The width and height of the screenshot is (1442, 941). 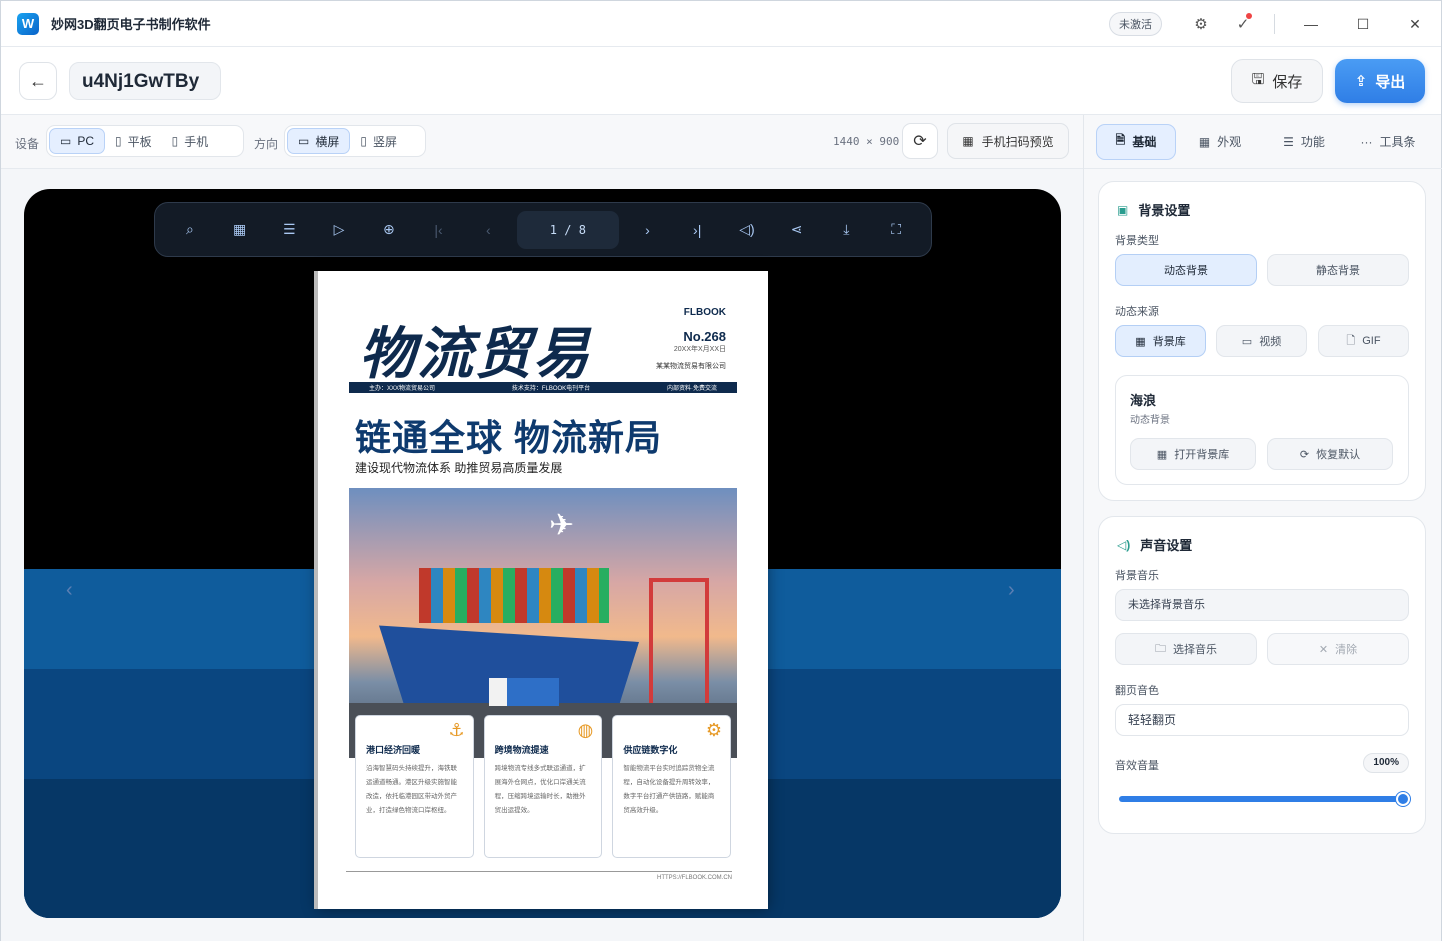 What do you see at coordinates (133, 141) in the screenshot?
I see `device-tablet-option: ▯ 平板` at bounding box center [133, 141].